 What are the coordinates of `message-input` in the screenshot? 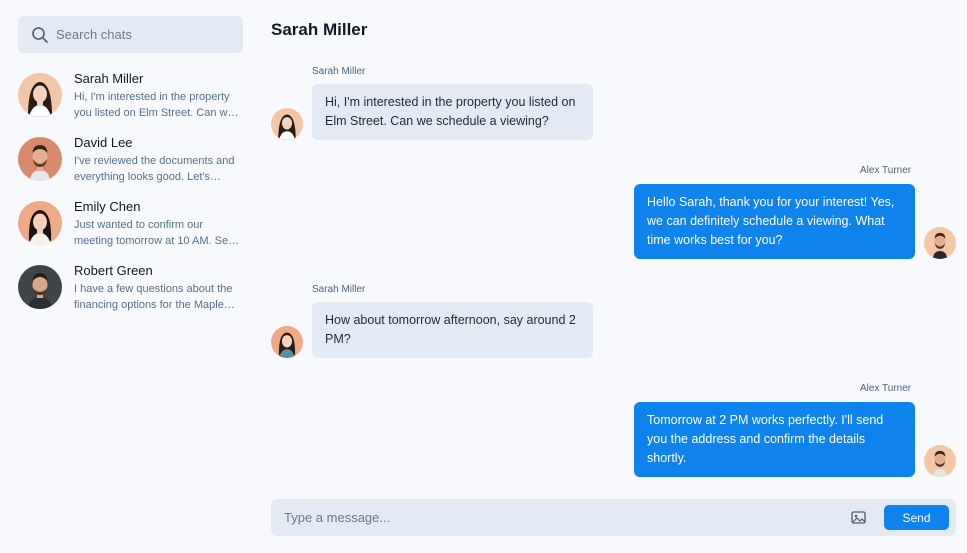 It's located at (551, 517).